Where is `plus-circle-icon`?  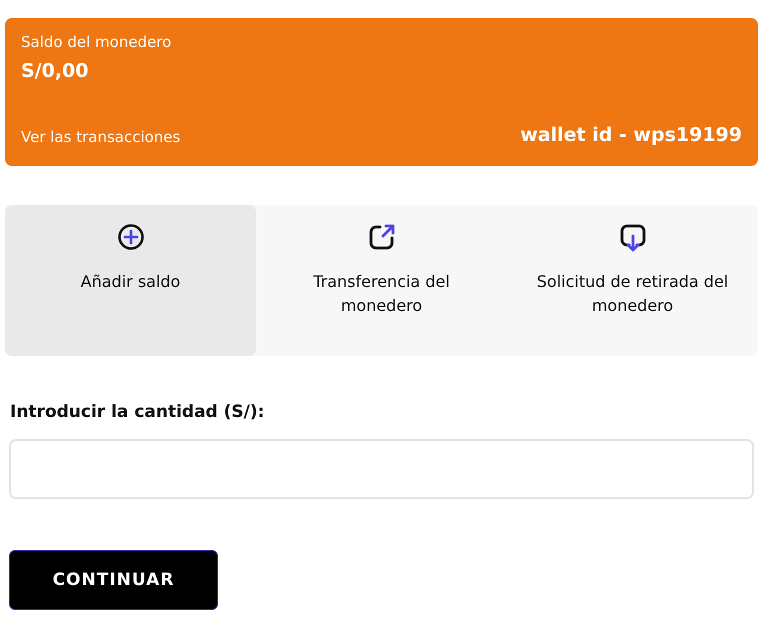 plus-circle-icon is located at coordinates (130, 237).